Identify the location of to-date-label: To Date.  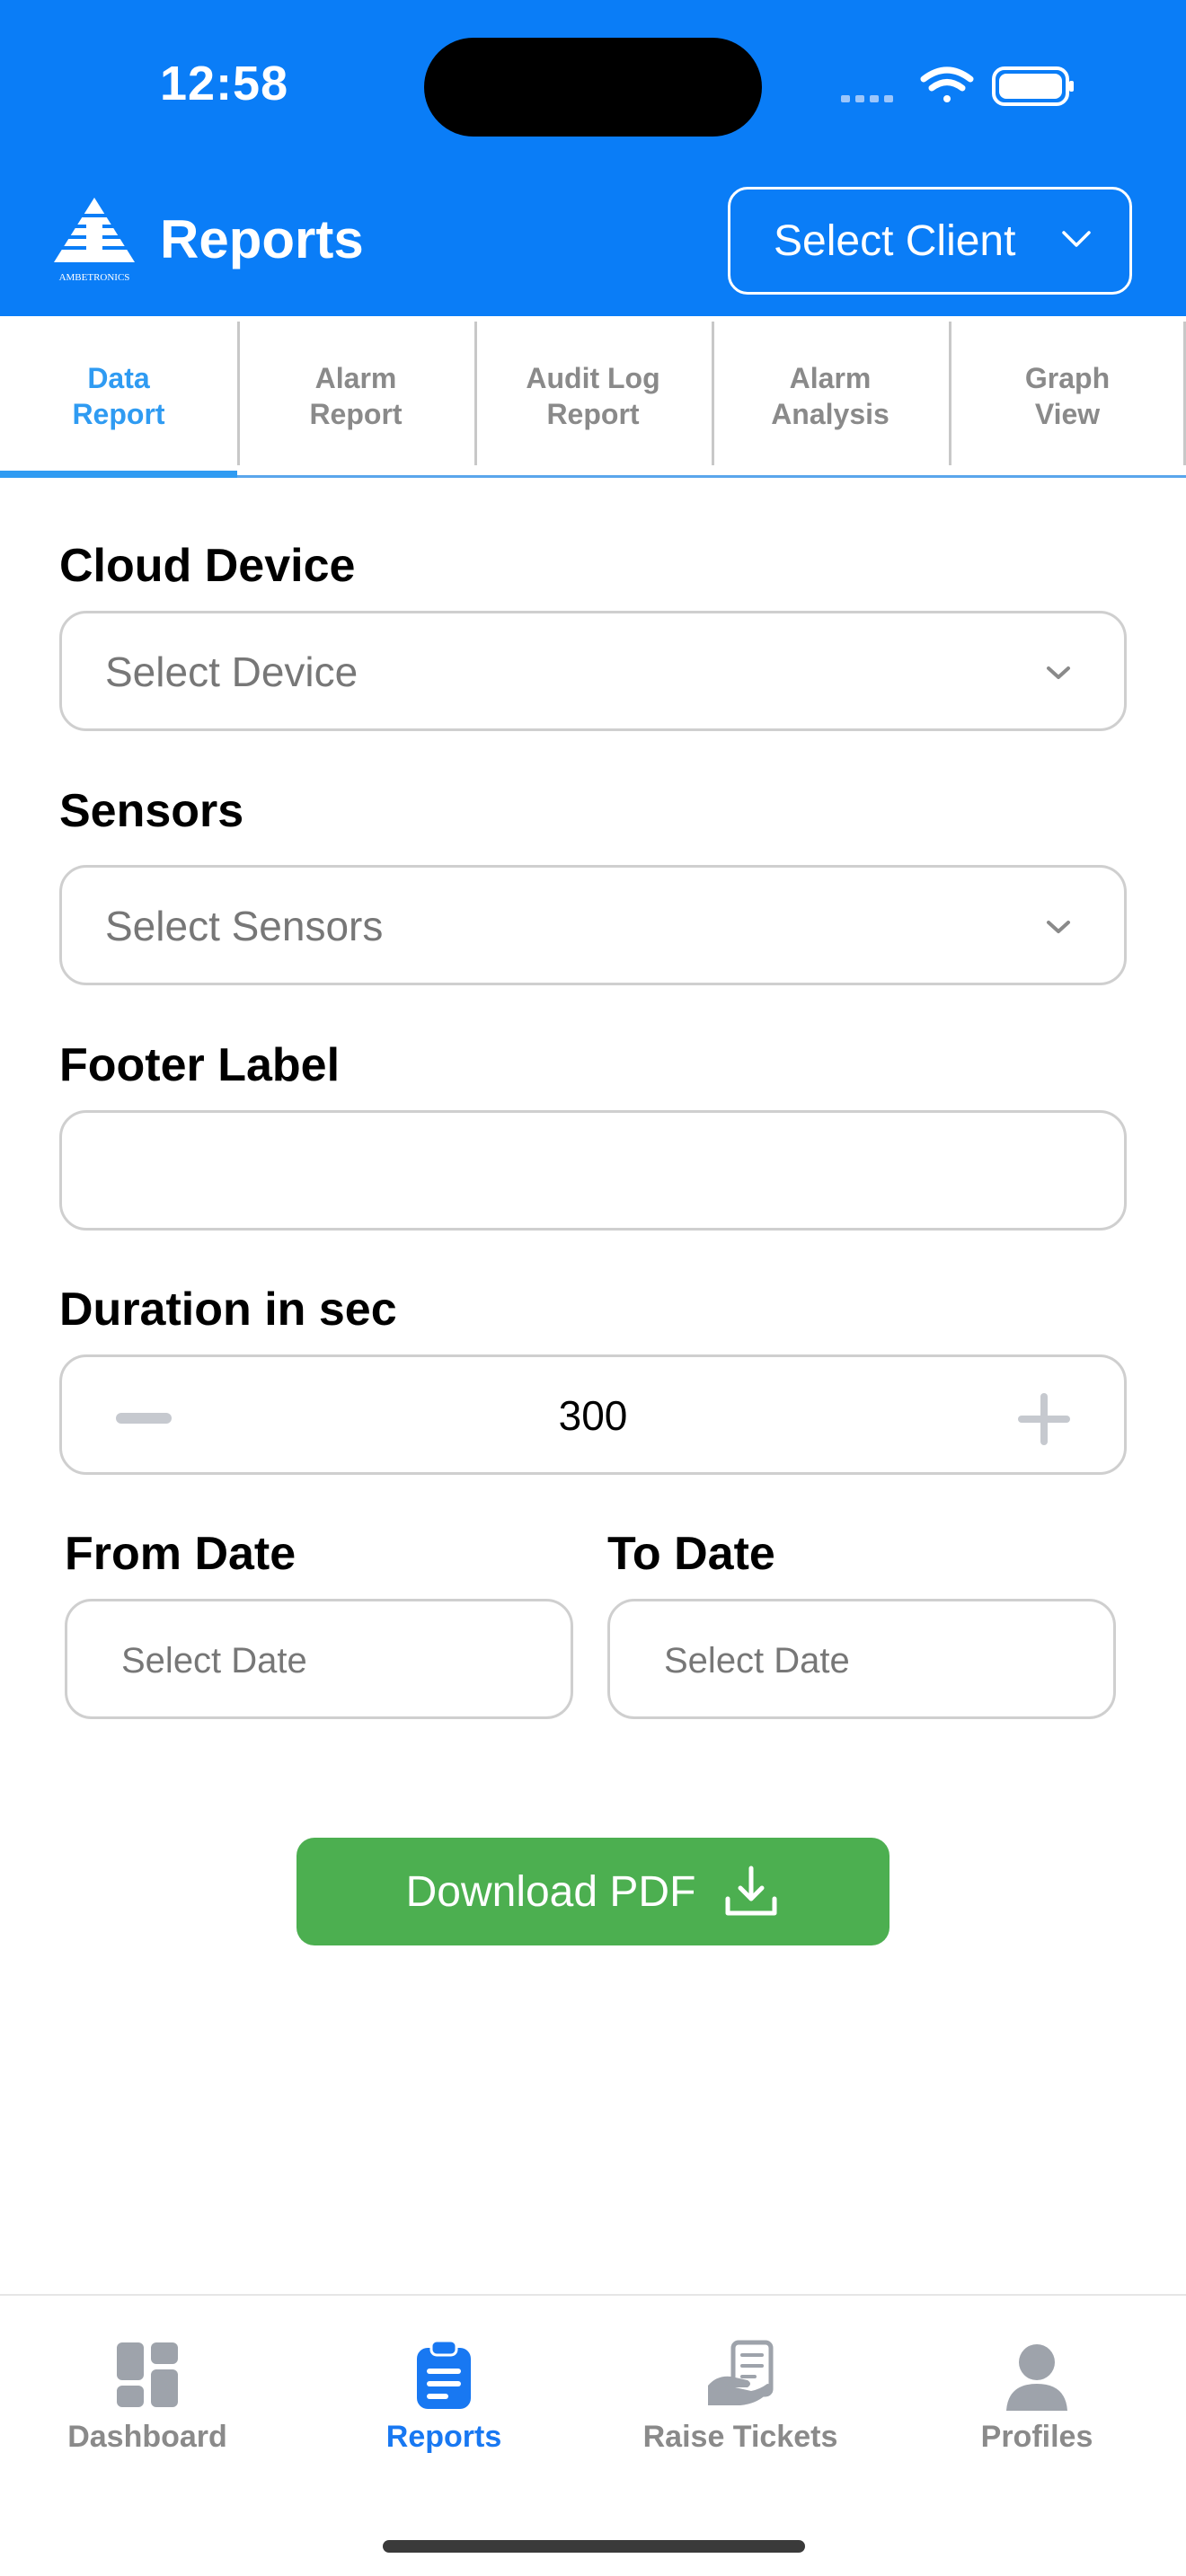
(691, 1554).